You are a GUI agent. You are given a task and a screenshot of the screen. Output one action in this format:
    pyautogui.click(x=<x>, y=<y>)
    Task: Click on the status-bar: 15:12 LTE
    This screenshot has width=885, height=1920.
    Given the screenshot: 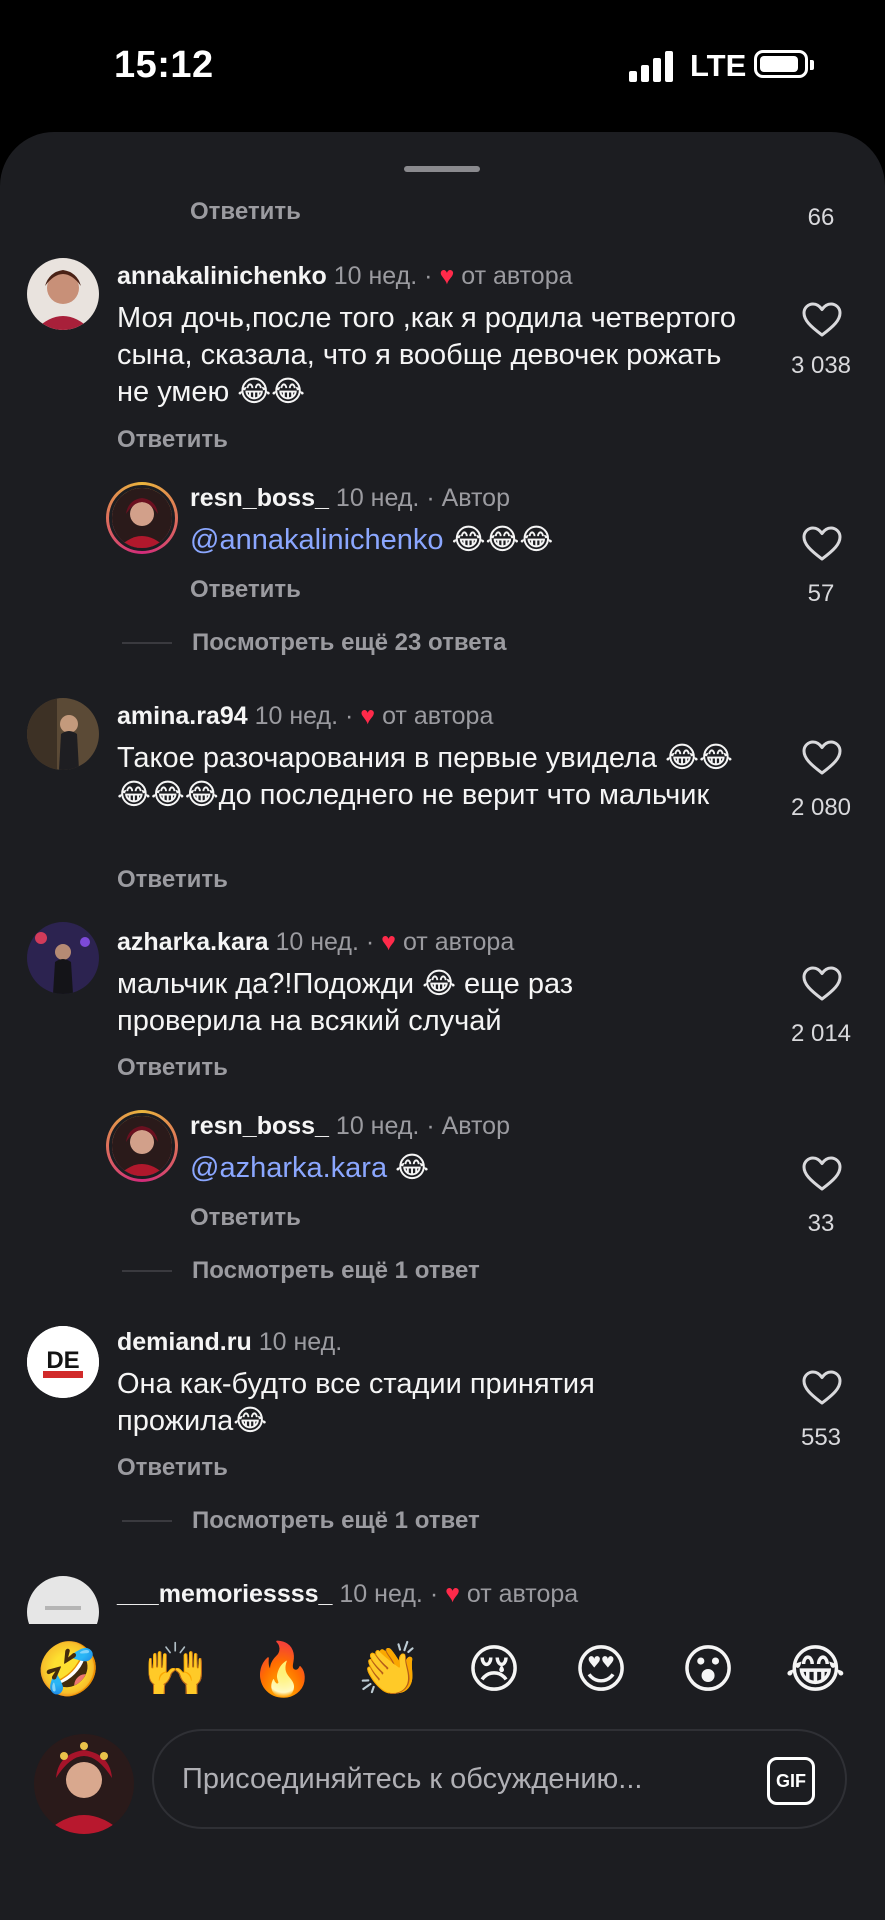 What is the action you would take?
    pyautogui.click(x=442, y=65)
    